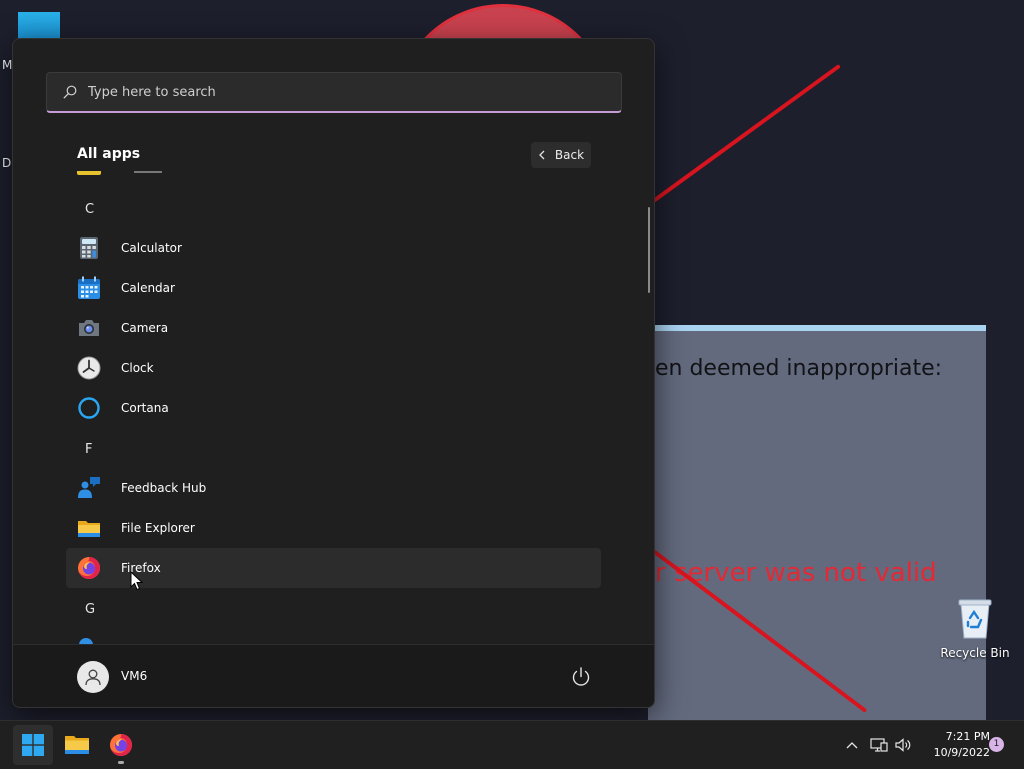  What do you see at coordinates (164, 488) in the screenshot?
I see `app-label: Feedback Hub` at bounding box center [164, 488].